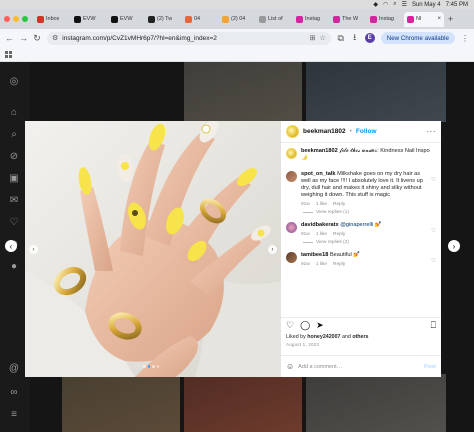 The image size is (474, 432). I want to click on more-menu-icon: ≡, so click(14, 414).